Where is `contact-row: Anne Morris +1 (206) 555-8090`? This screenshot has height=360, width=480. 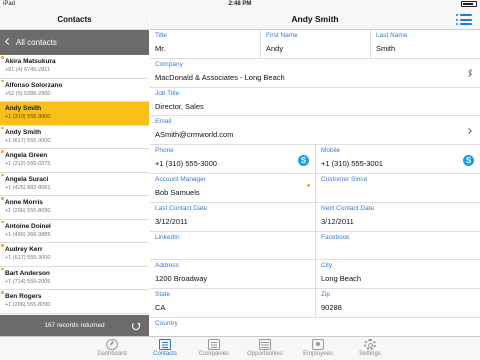
contact-row: Anne Morris +1 (206) 555-8090 is located at coordinates (74, 208).